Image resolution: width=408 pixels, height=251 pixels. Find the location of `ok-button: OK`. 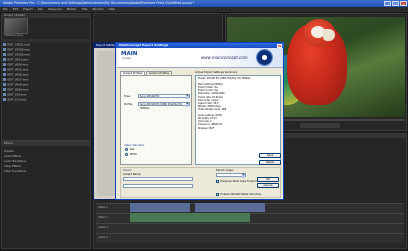

ok-button: OK is located at coordinates (268, 179).